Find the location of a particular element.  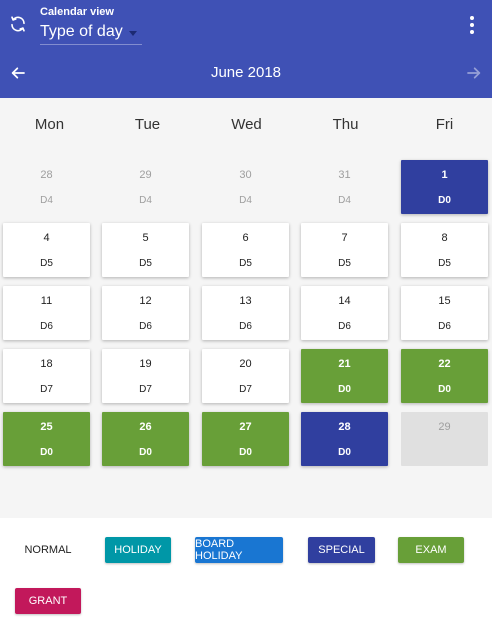

day-cell: 25 D0 is located at coordinates (46, 439).